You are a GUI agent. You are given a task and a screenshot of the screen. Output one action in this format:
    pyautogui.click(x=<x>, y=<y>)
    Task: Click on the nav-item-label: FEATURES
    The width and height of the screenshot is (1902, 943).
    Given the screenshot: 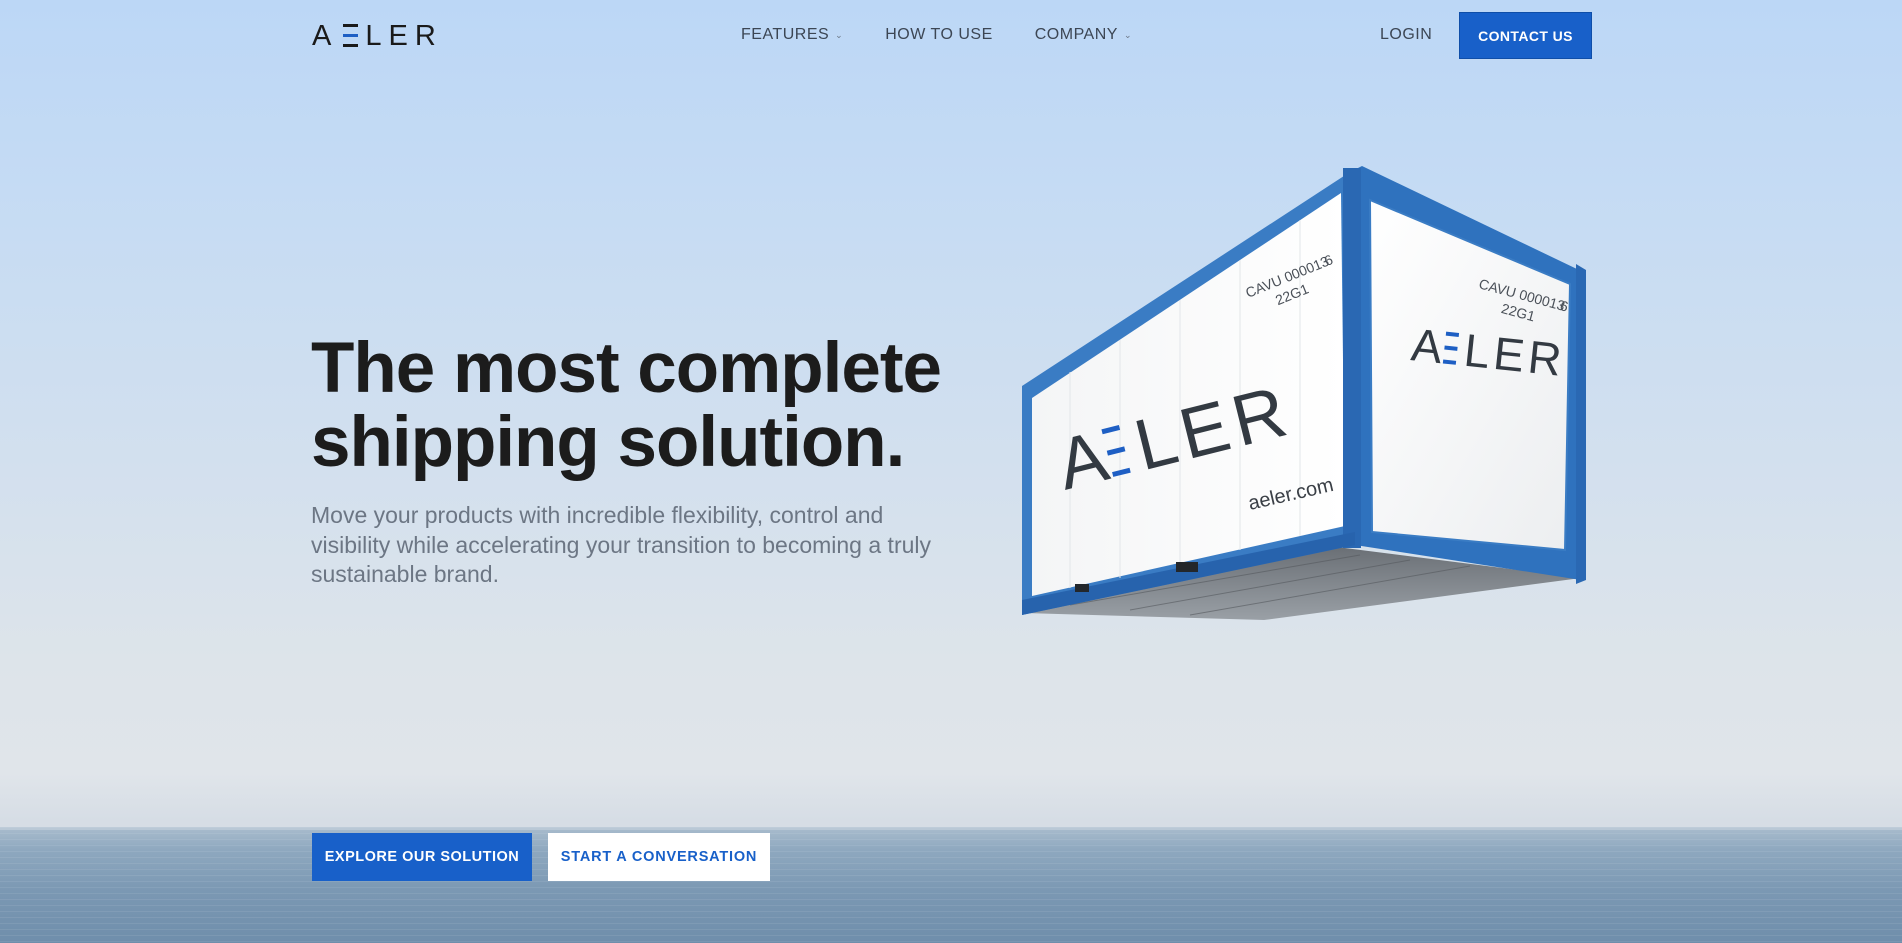 What is the action you would take?
    pyautogui.click(x=785, y=34)
    